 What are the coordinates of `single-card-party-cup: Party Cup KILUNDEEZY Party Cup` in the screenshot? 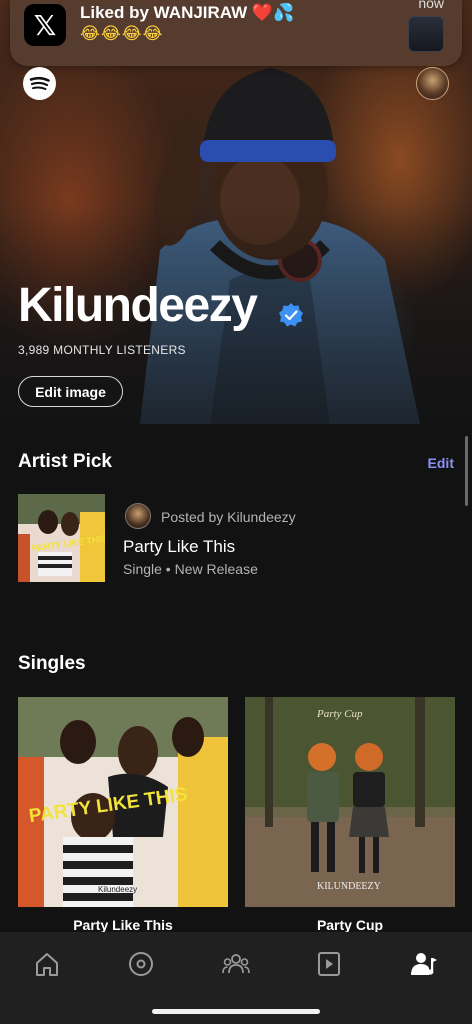 It's located at (350, 815).